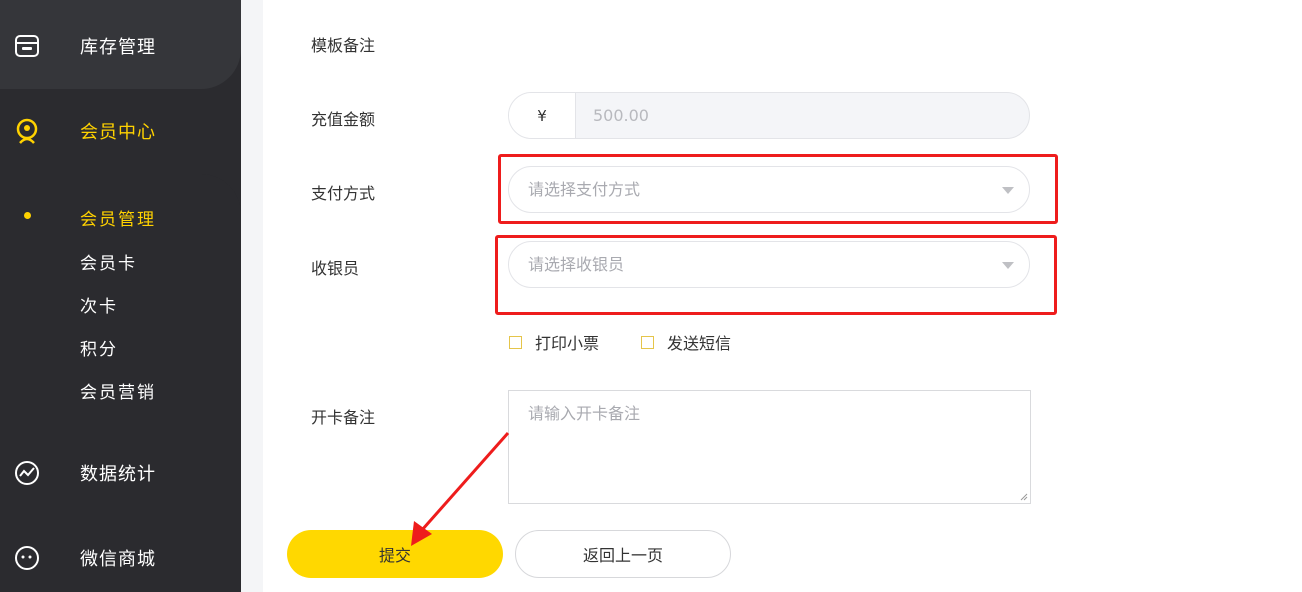  Describe the element at coordinates (27, 131) in the screenshot. I see `member-icon` at that location.